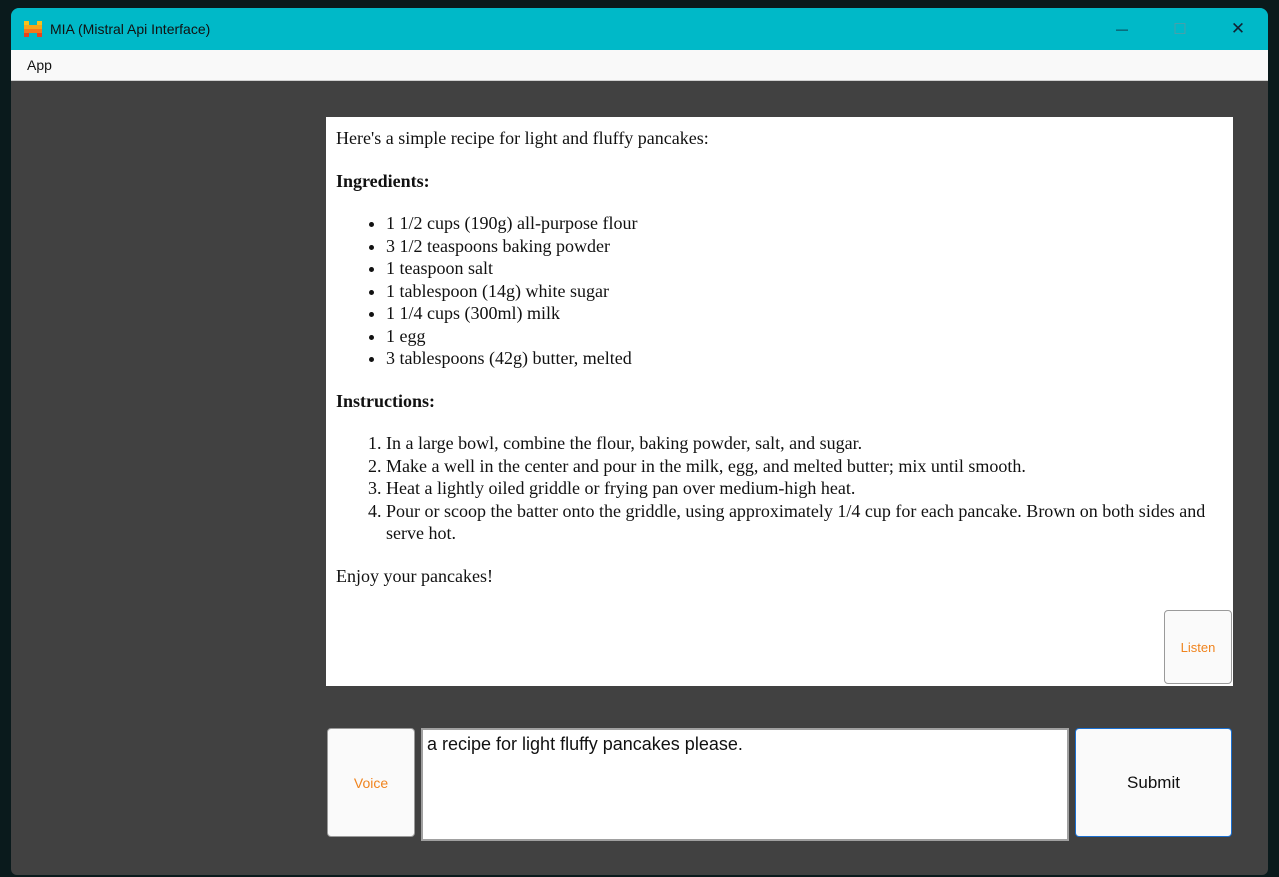 Image resolution: width=1279 pixels, height=877 pixels. I want to click on close-button: ✕, so click(1238, 29).